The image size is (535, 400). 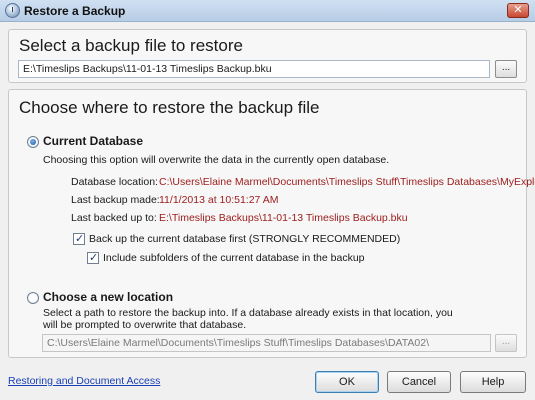 I want to click on current-database-radio, so click(x=33, y=142).